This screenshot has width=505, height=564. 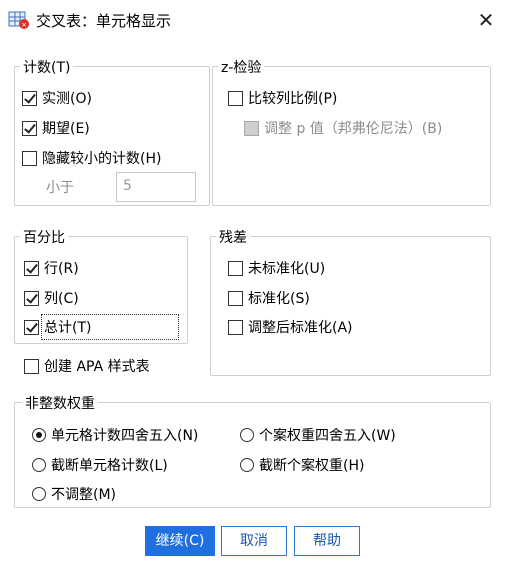 I want to click on help-button: 帮助, so click(x=327, y=541).